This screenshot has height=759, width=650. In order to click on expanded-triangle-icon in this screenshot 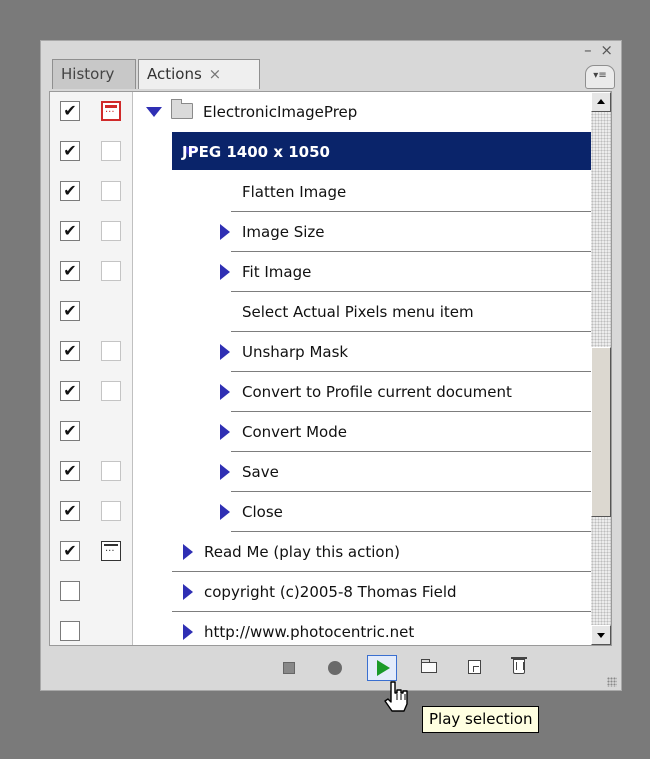, I will do `click(154, 112)`.